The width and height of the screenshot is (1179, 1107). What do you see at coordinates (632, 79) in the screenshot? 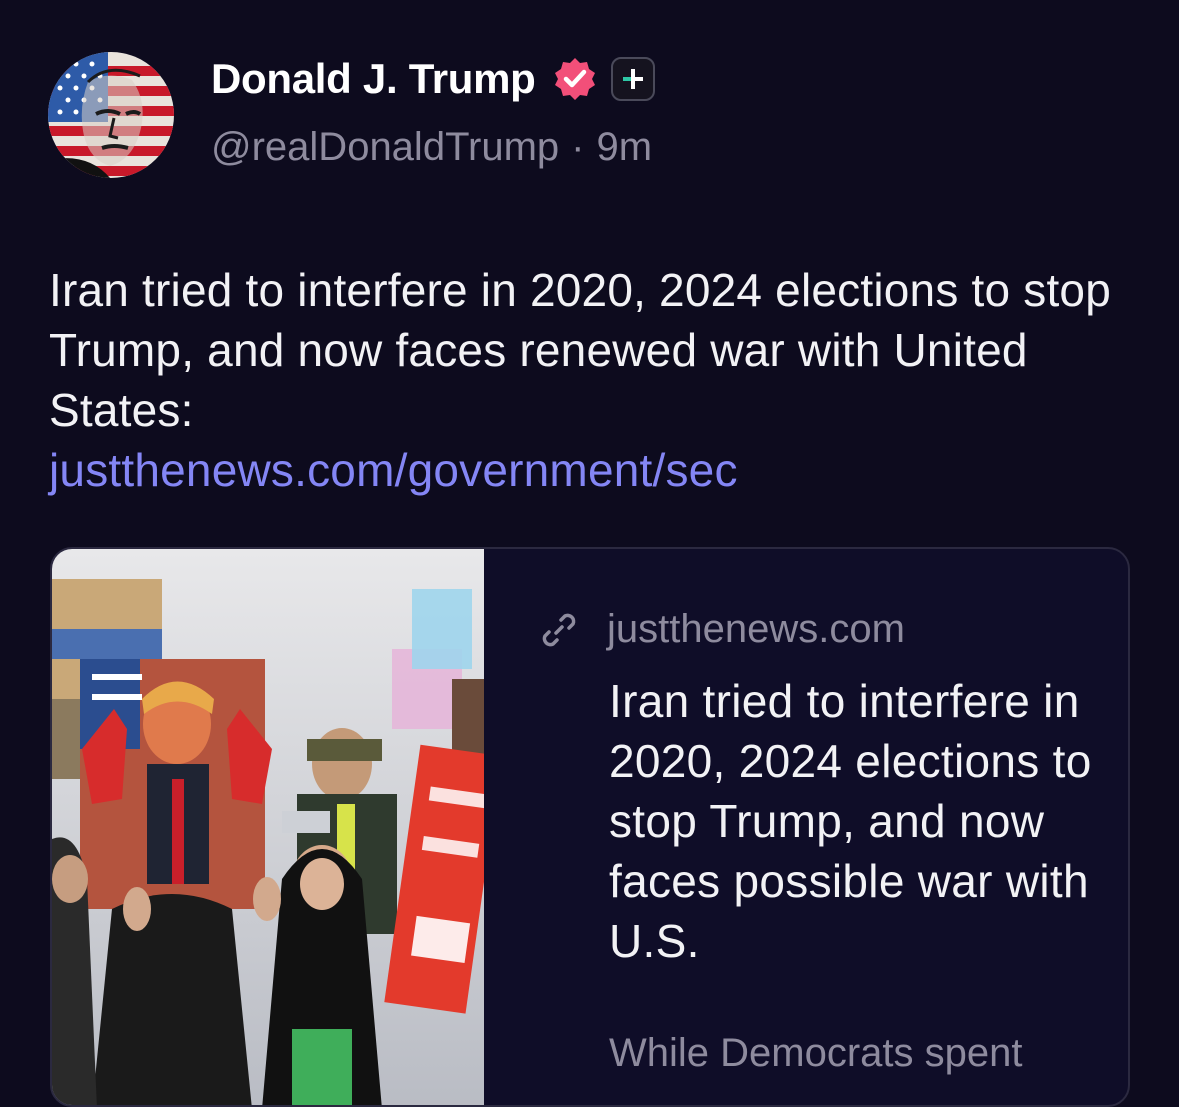
I see `plus-badge-icon` at bounding box center [632, 79].